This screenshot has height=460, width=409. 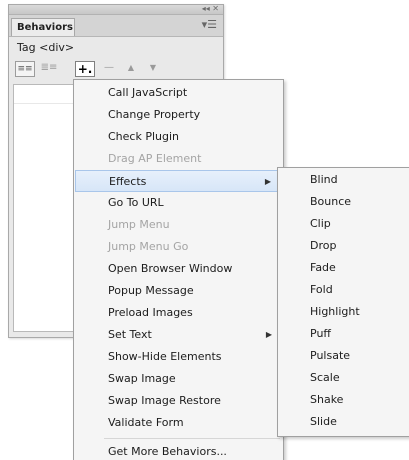 I want to click on menu-item-change-property: Change Property, so click(x=178, y=115).